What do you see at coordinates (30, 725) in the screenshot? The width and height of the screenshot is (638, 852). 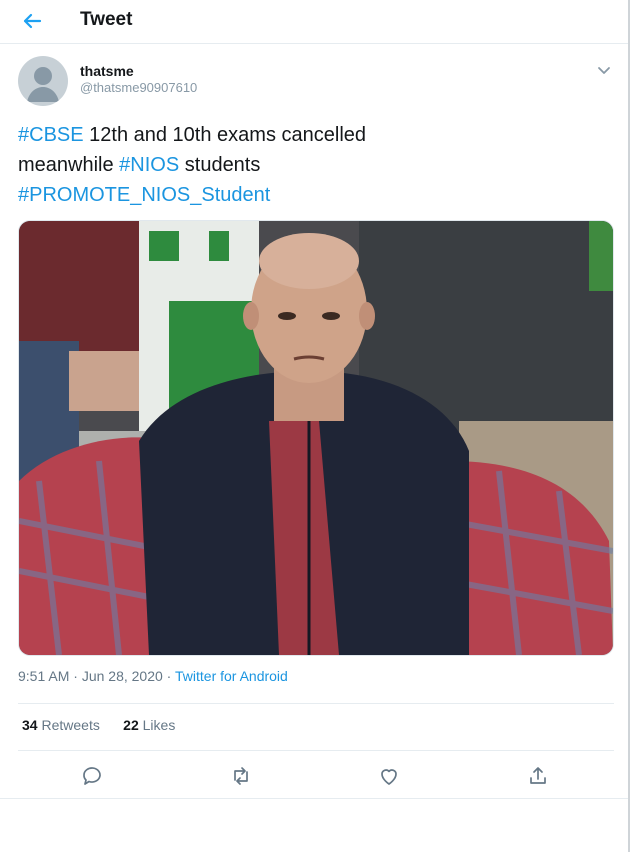 I see `retweets-count: 34` at bounding box center [30, 725].